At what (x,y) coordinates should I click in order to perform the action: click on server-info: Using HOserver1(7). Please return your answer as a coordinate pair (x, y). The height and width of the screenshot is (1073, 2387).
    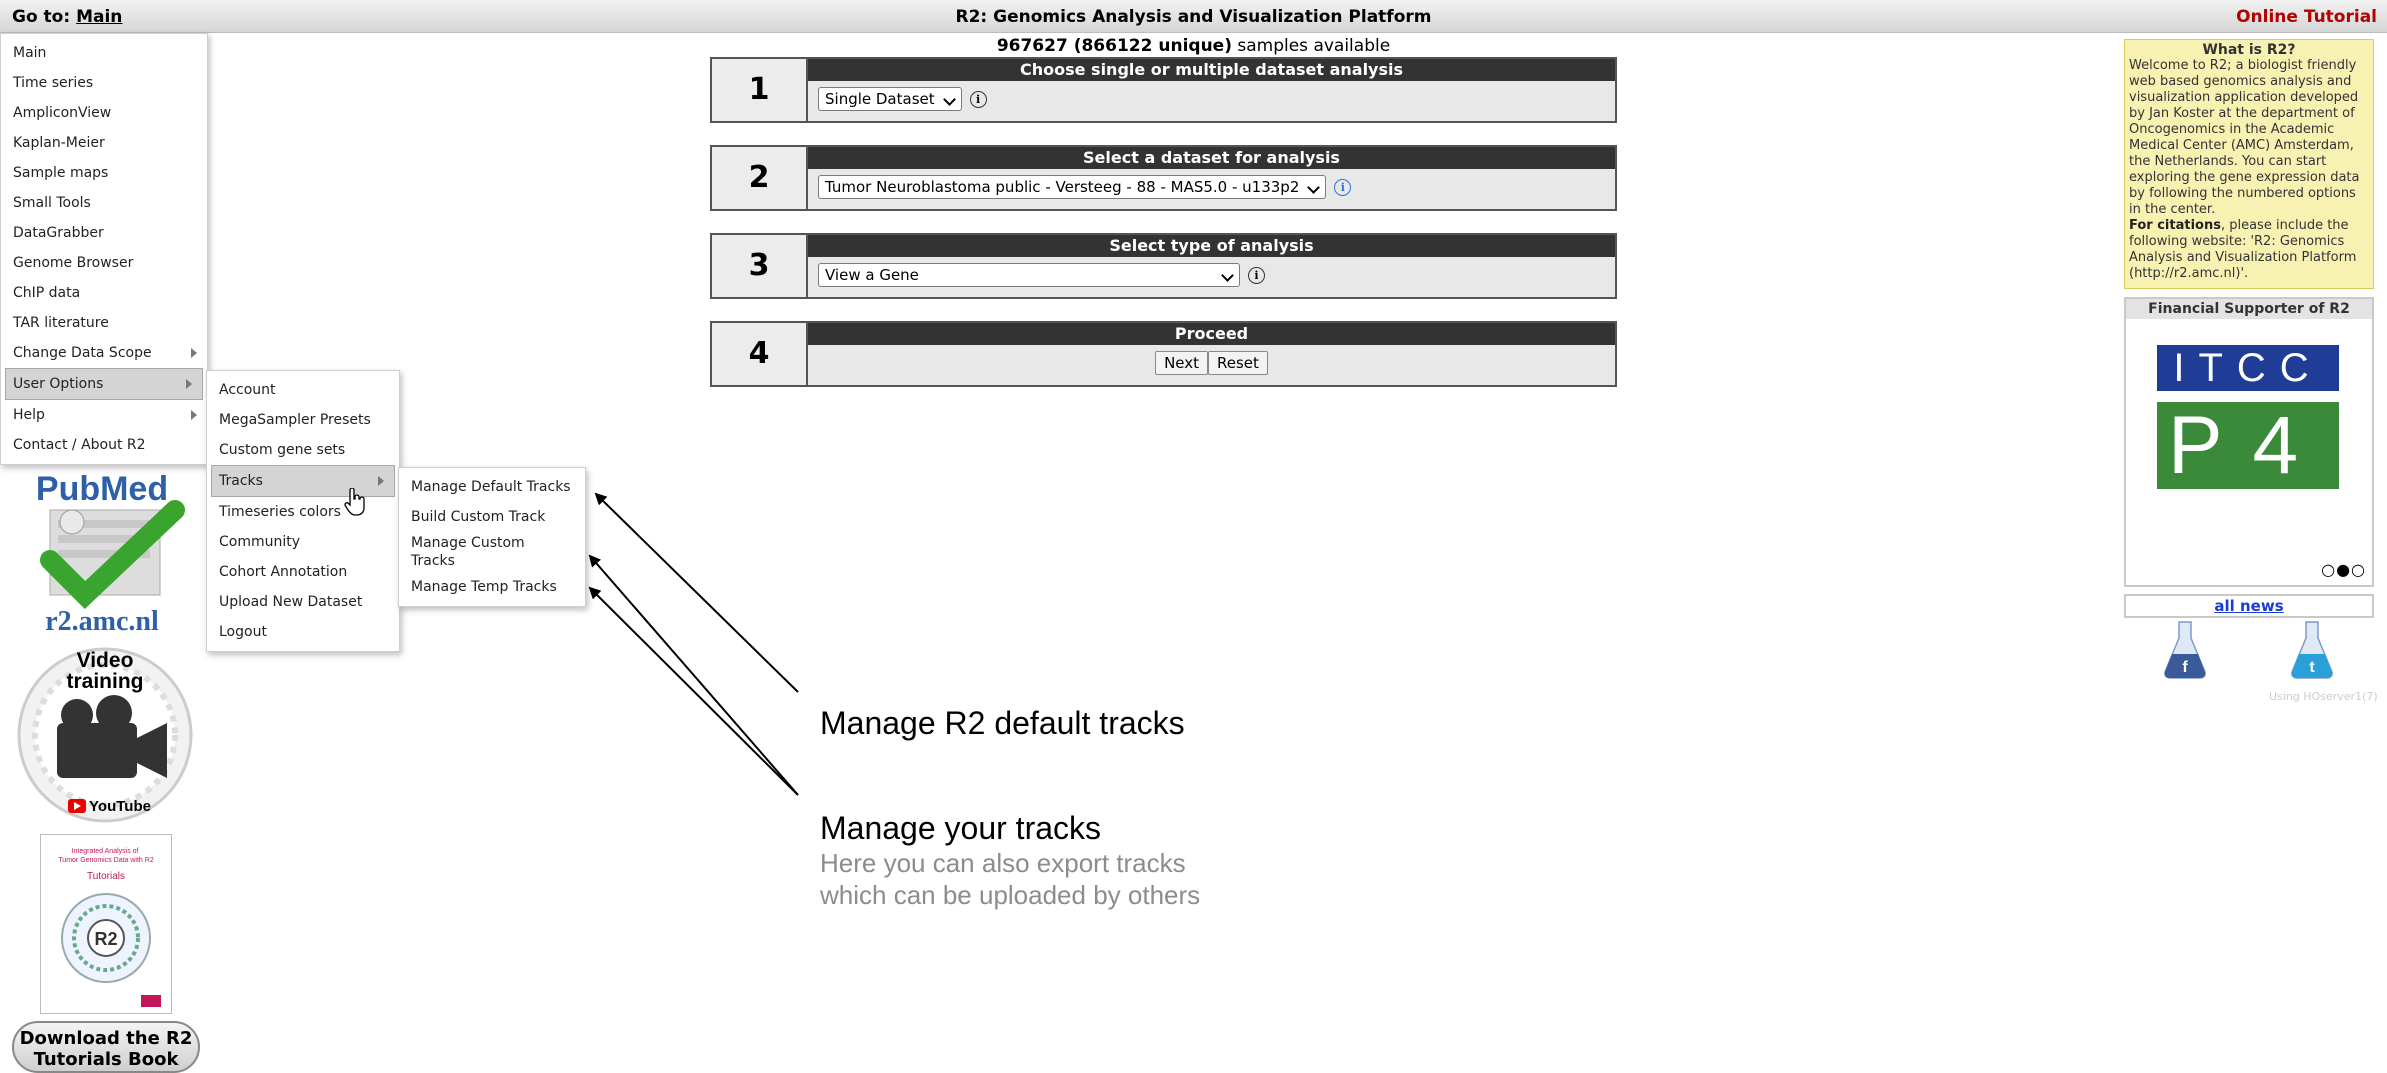
    Looking at the image, I should click on (2323, 696).